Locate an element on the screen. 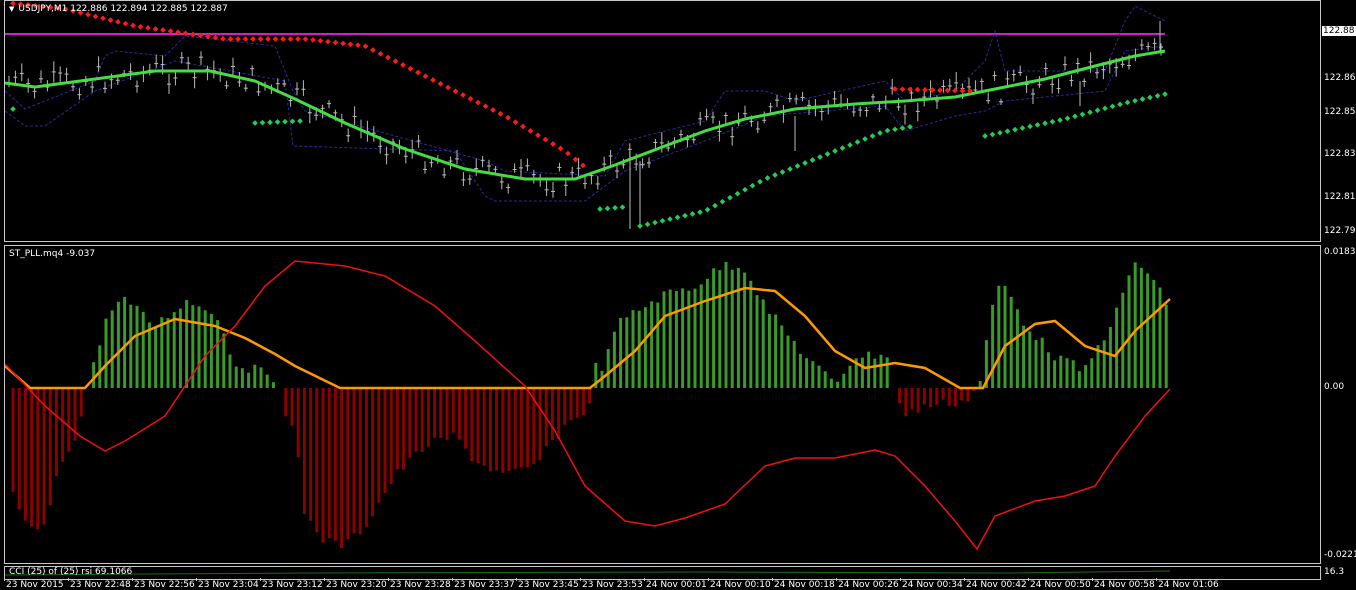  symbol-label: USDJPY,M1 is located at coordinates (43, 9).